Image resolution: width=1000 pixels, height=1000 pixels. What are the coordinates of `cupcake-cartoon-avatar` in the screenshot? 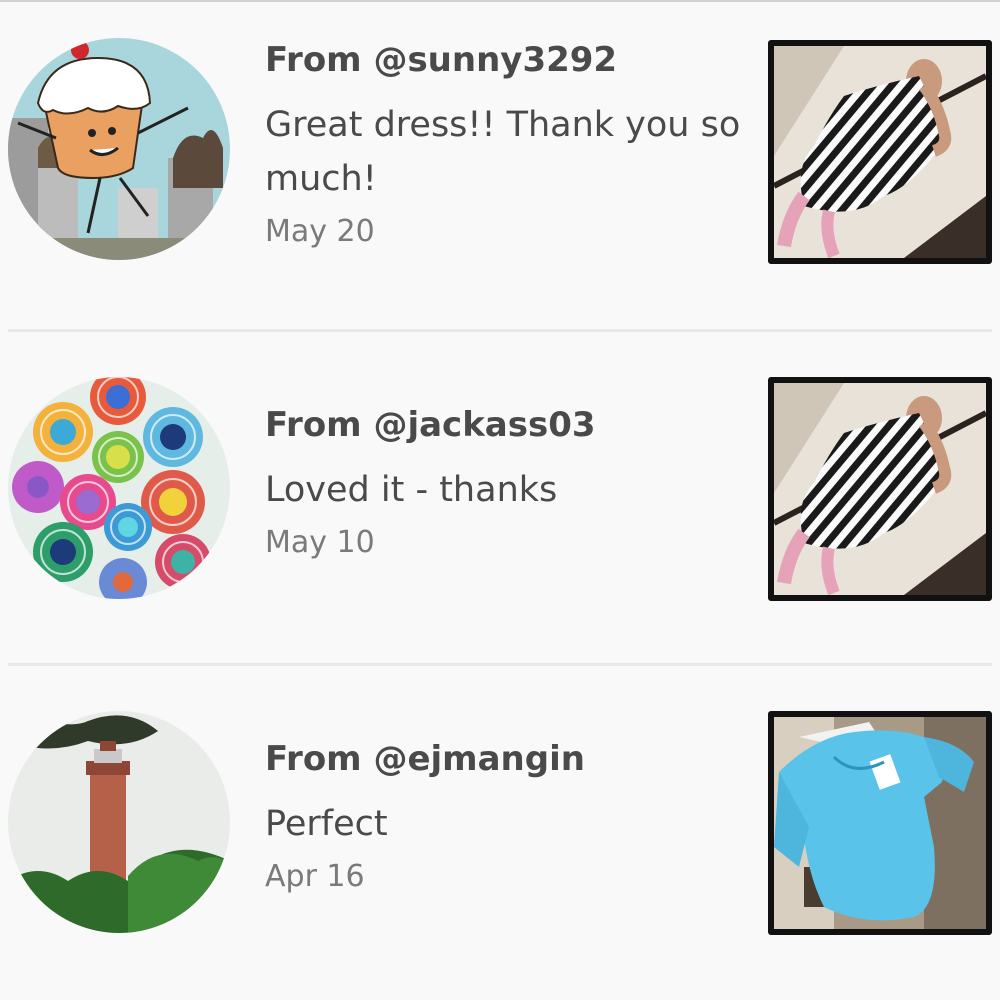 It's located at (119, 149).